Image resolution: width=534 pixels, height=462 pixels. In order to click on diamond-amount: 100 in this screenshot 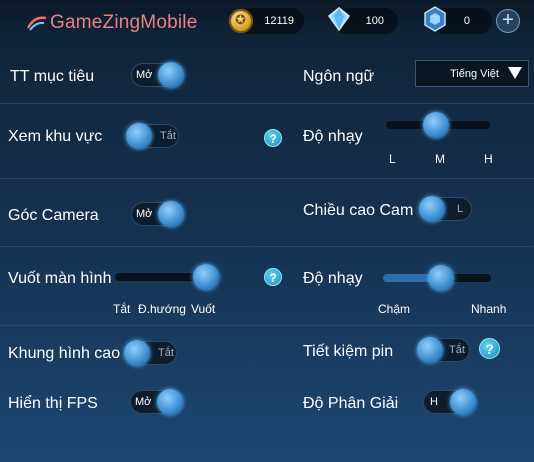, I will do `click(374, 21)`.